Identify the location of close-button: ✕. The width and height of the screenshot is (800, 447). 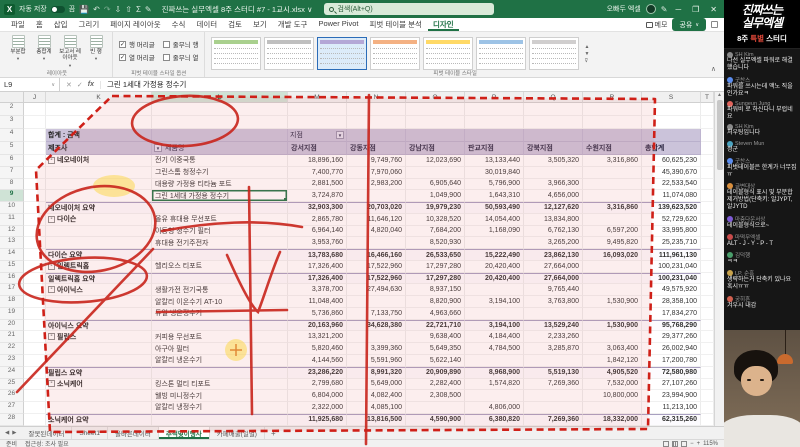
(713, 9).